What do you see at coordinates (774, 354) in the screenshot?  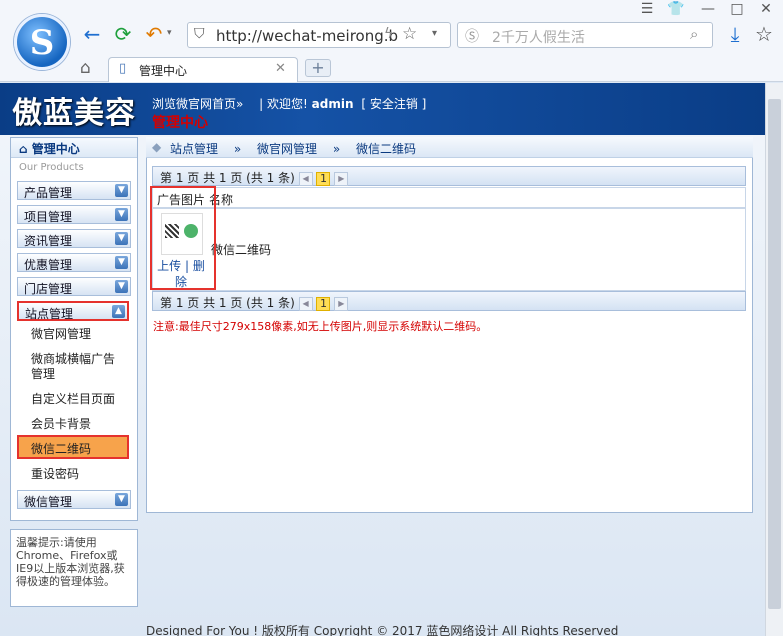 I see `scroll-thumb` at bounding box center [774, 354].